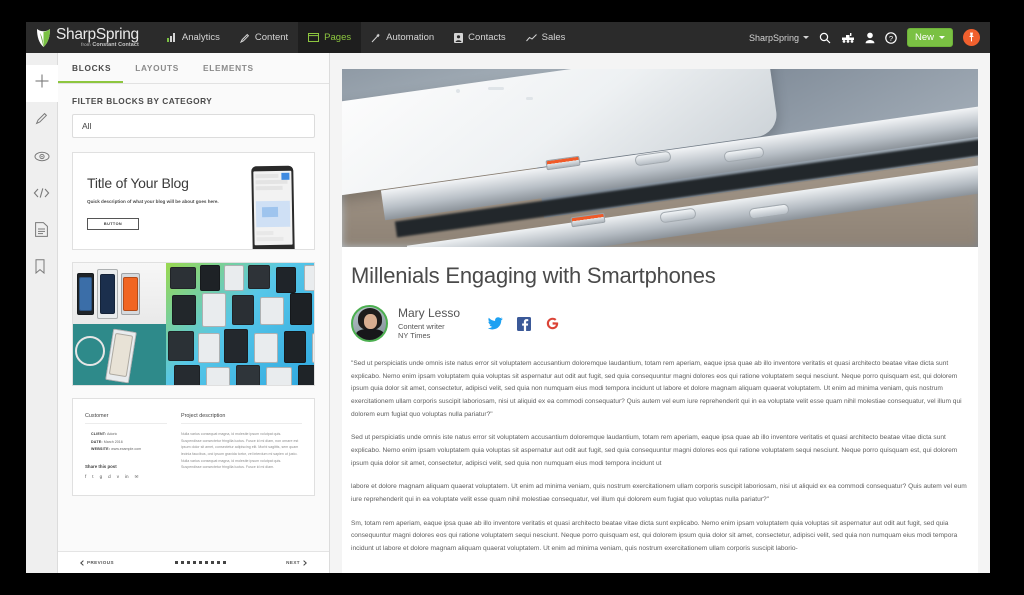 The height and width of the screenshot is (595, 1024). I want to click on new-button-label: New, so click(924, 37).